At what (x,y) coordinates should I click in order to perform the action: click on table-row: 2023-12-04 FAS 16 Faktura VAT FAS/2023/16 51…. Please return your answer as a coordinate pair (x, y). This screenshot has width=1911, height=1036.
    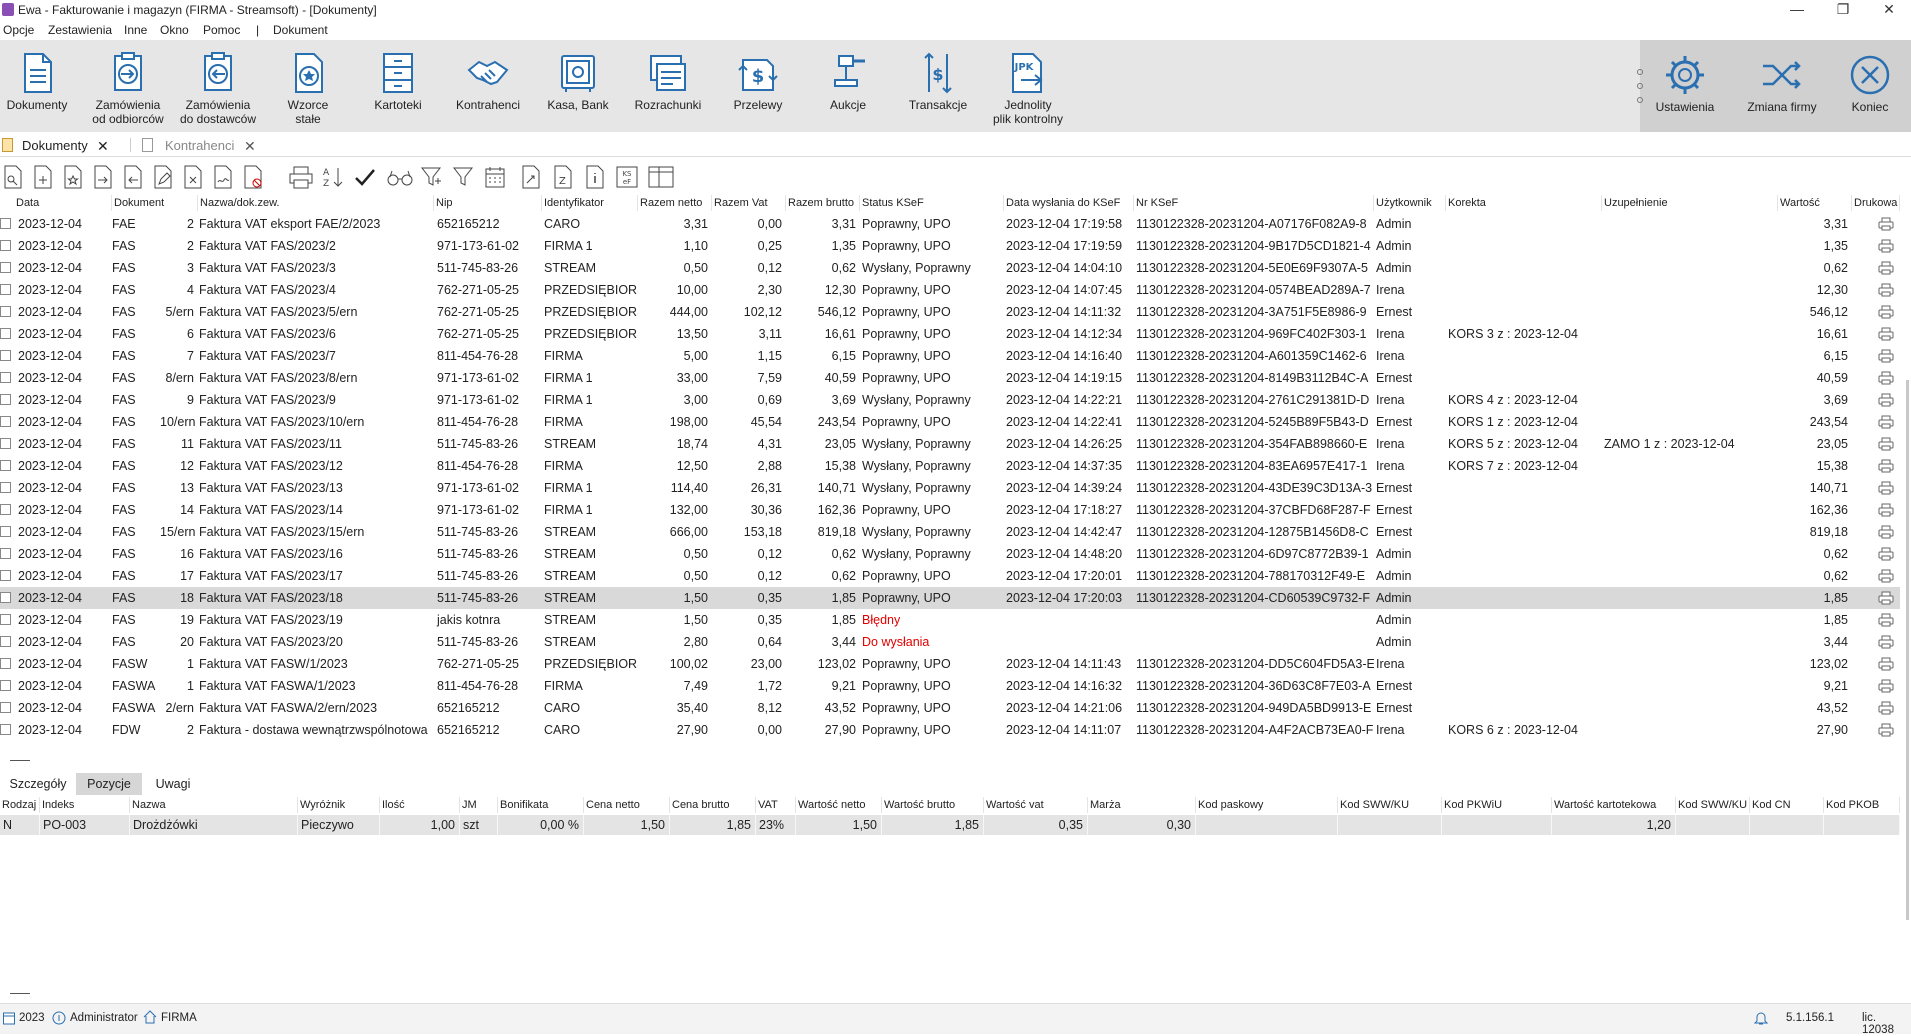
    Looking at the image, I should click on (950, 554).